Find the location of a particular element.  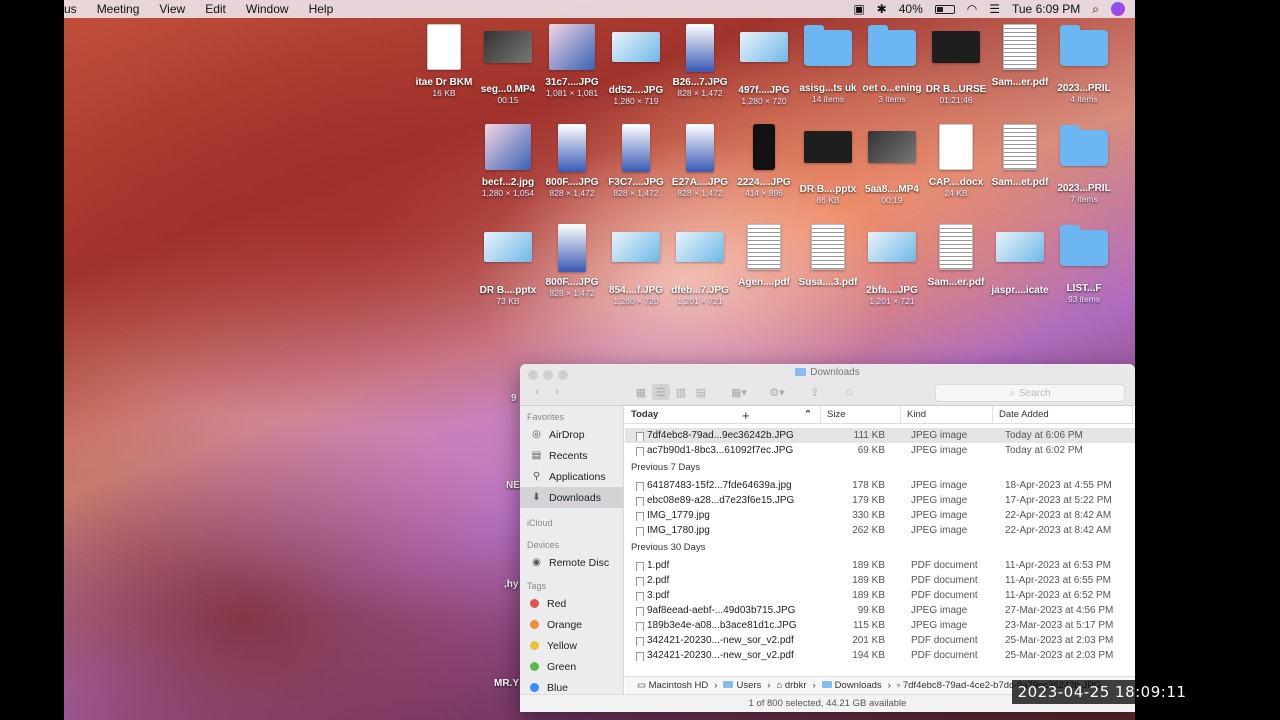

sidebar-tag-orange: Orange is located at coordinates (571, 624).